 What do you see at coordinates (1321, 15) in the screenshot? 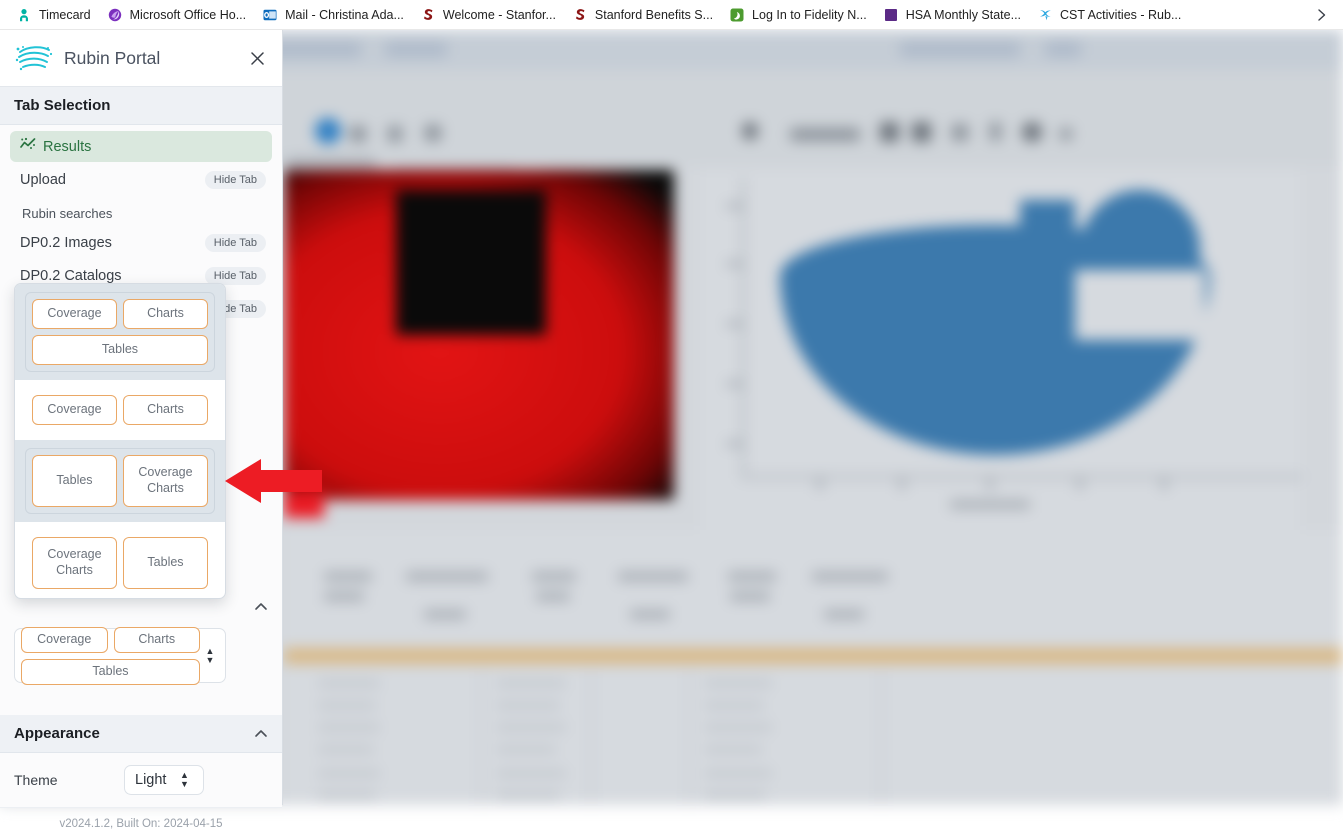
I see `bookmarks-overflow-chevron-right-icon` at bounding box center [1321, 15].